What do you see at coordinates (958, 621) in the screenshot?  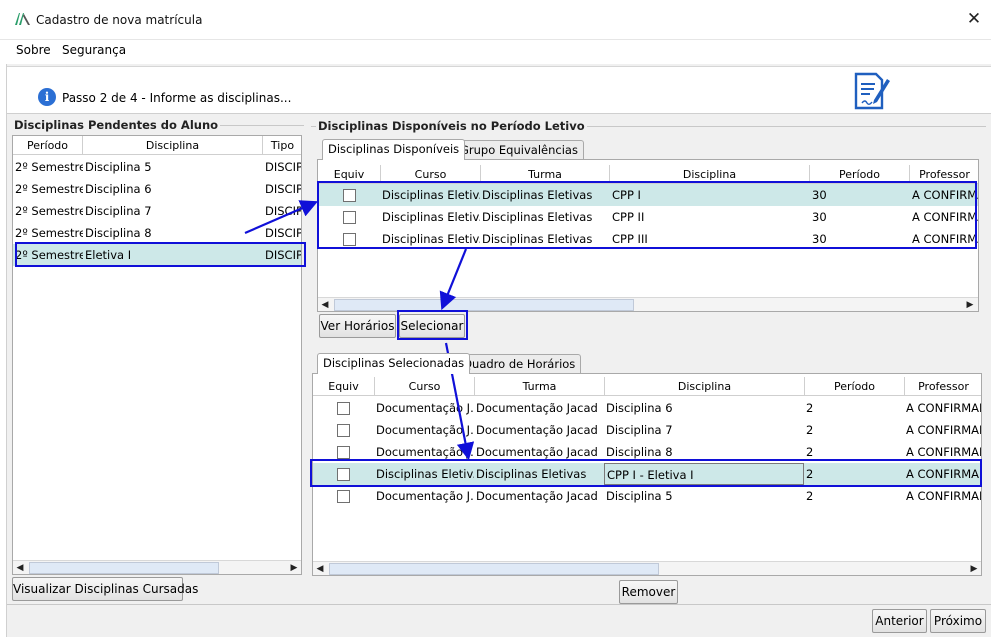 I see `proximo-button: Próximo` at bounding box center [958, 621].